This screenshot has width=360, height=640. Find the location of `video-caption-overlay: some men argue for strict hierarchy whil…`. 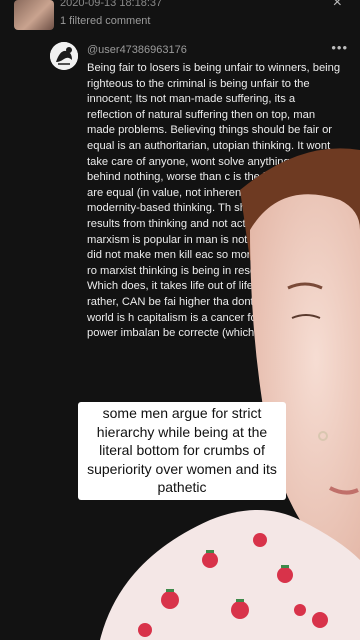

video-caption-overlay: some men argue for strict hierarchy whil… is located at coordinates (182, 451).